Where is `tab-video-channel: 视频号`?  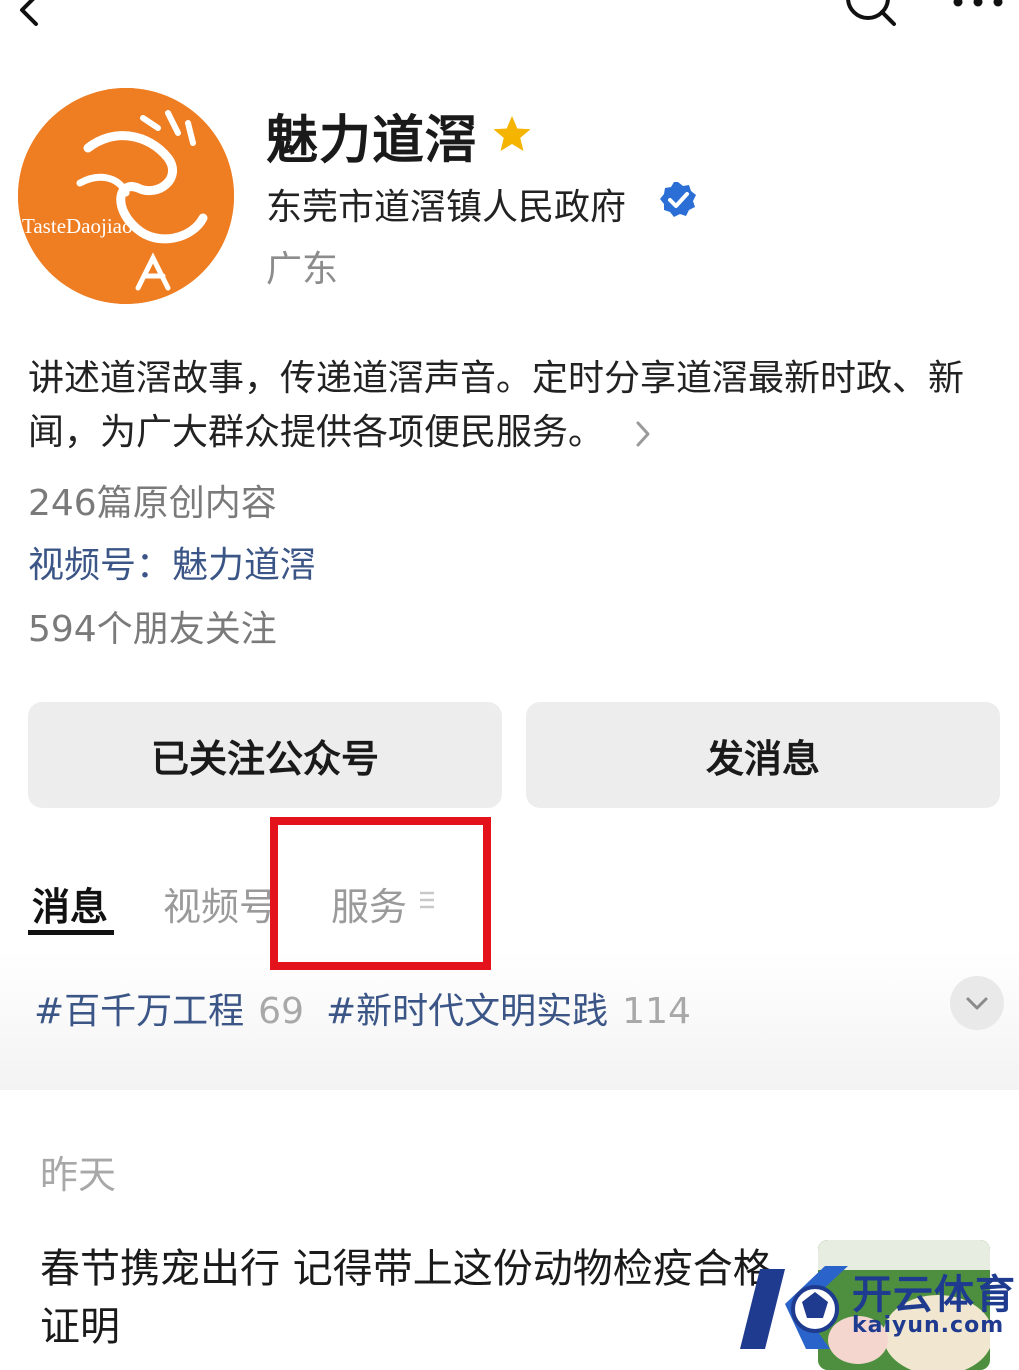
tab-video-channel: 视频号 is located at coordinates (220, 903).